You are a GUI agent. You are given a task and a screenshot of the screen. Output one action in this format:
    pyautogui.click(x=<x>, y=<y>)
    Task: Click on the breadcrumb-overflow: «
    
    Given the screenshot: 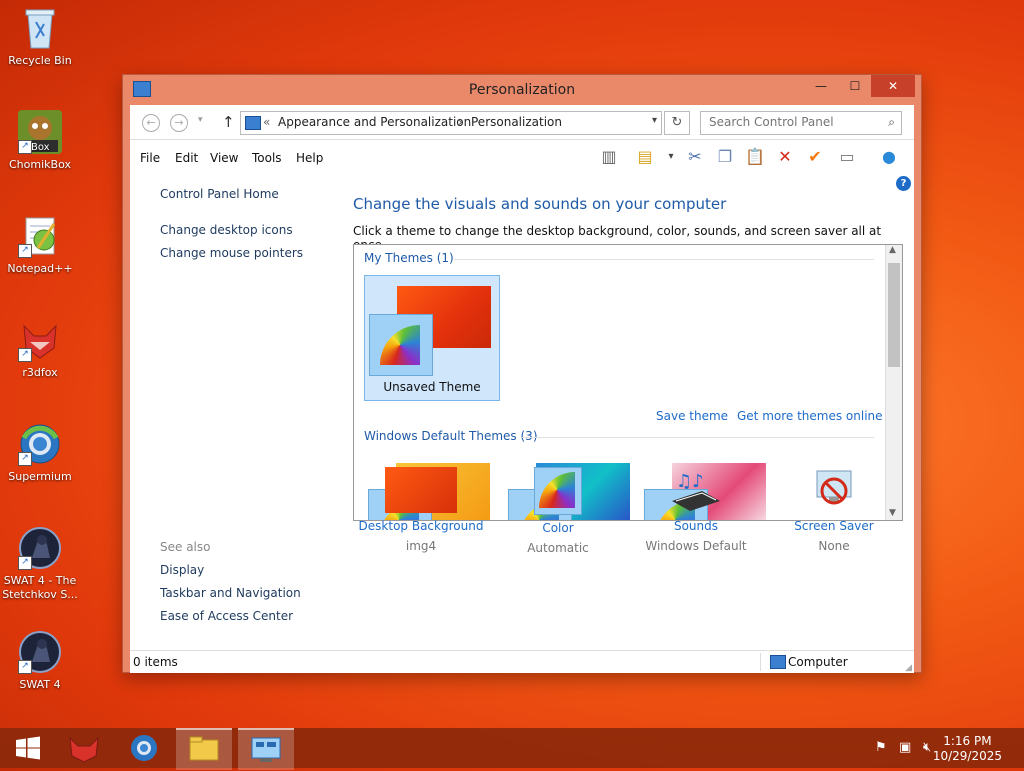 What is the action you would take?
    pyautogui.click(x=266, y=122)
    